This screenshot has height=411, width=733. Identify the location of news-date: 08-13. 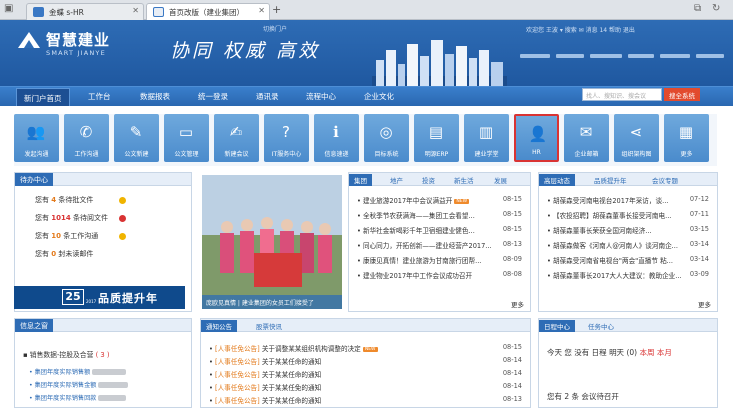
(512, 244).